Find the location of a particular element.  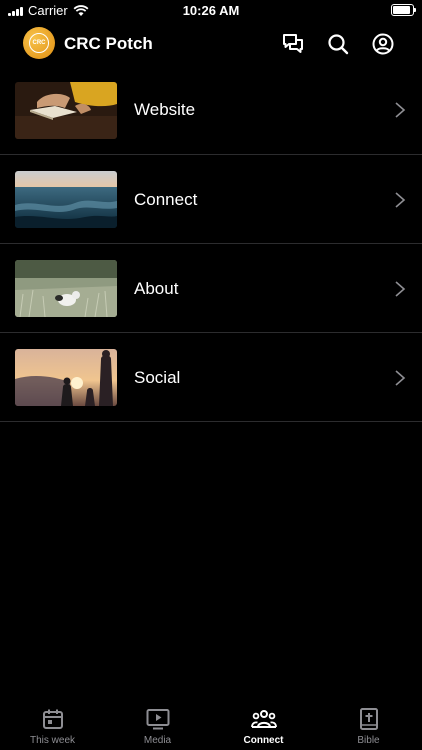

dog-in-field-photo is located at coordinates (66, 288).